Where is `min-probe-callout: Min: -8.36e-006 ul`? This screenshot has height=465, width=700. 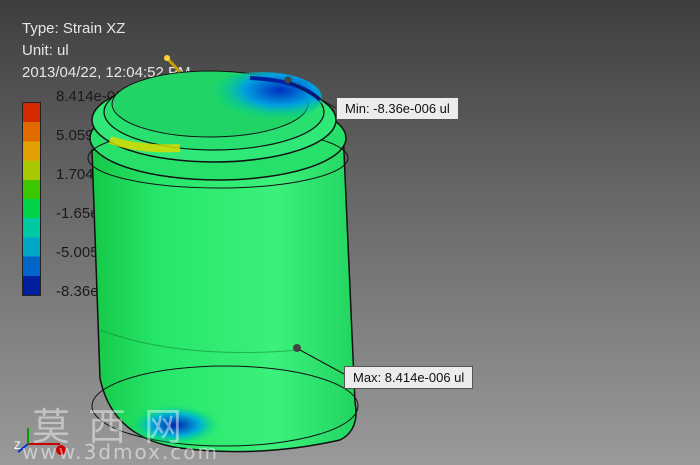
min-probe-callout: Min: -8.36e-006 ul is located at coordinates (397, 108).